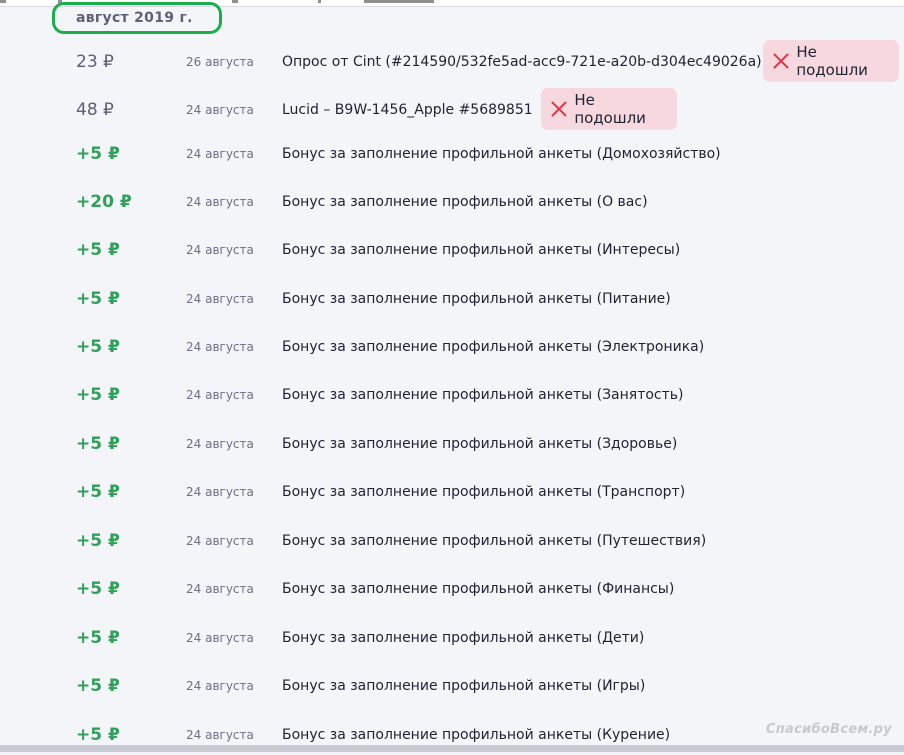 This screenshot has height=755, width=904. Describe the element at coordinates (407, 110) in the screenshot. I see `transaction-description: Lucid – B9W-1456_Apple #5689851` at that location.